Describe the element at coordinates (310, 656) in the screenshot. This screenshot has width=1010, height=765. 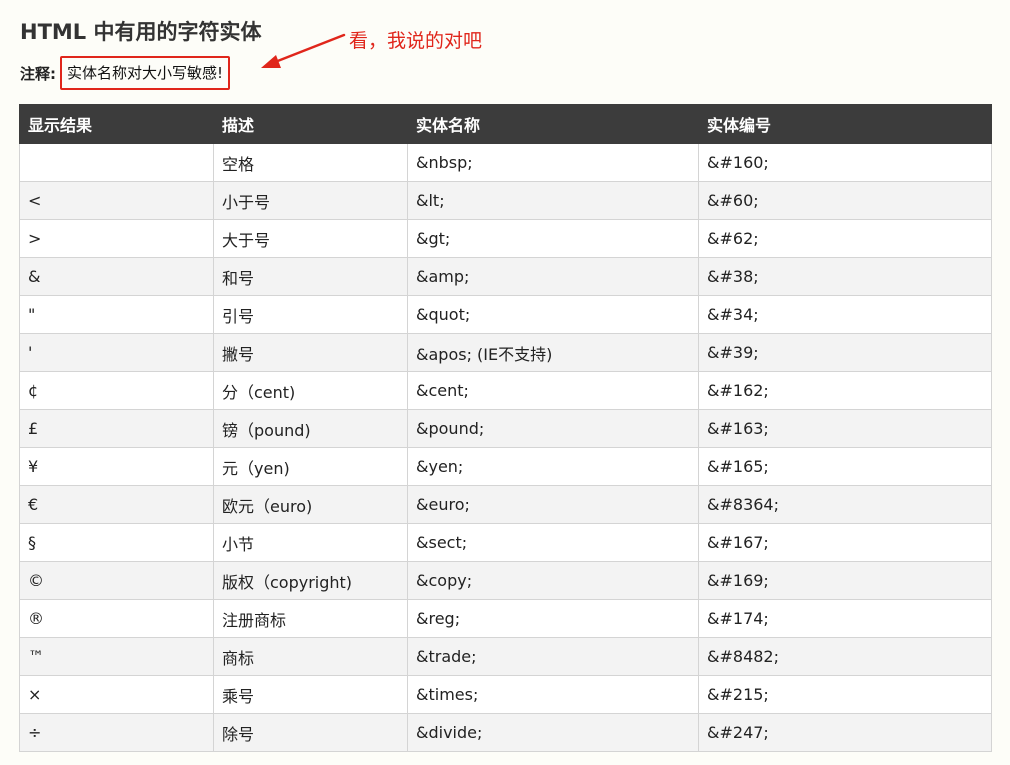
I see `cell-description: 商标` at that location.